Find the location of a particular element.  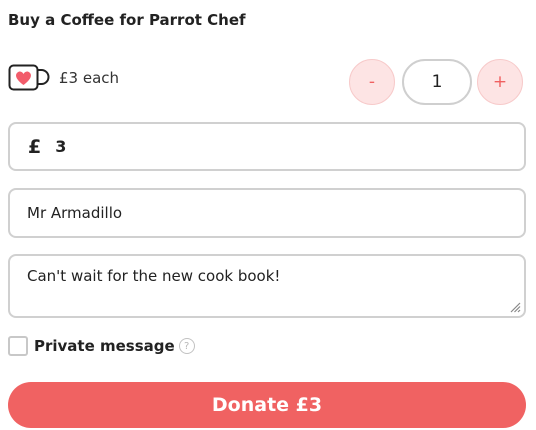

price-row: £3 each is located at coordinates (63, 78).